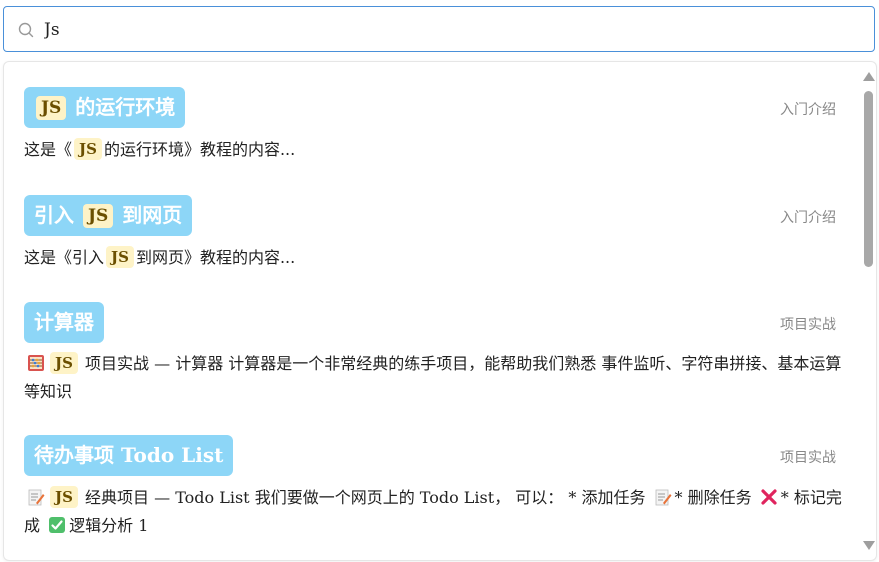 The image size is (879, 562). I want to click on search-box, so click(439, 29).